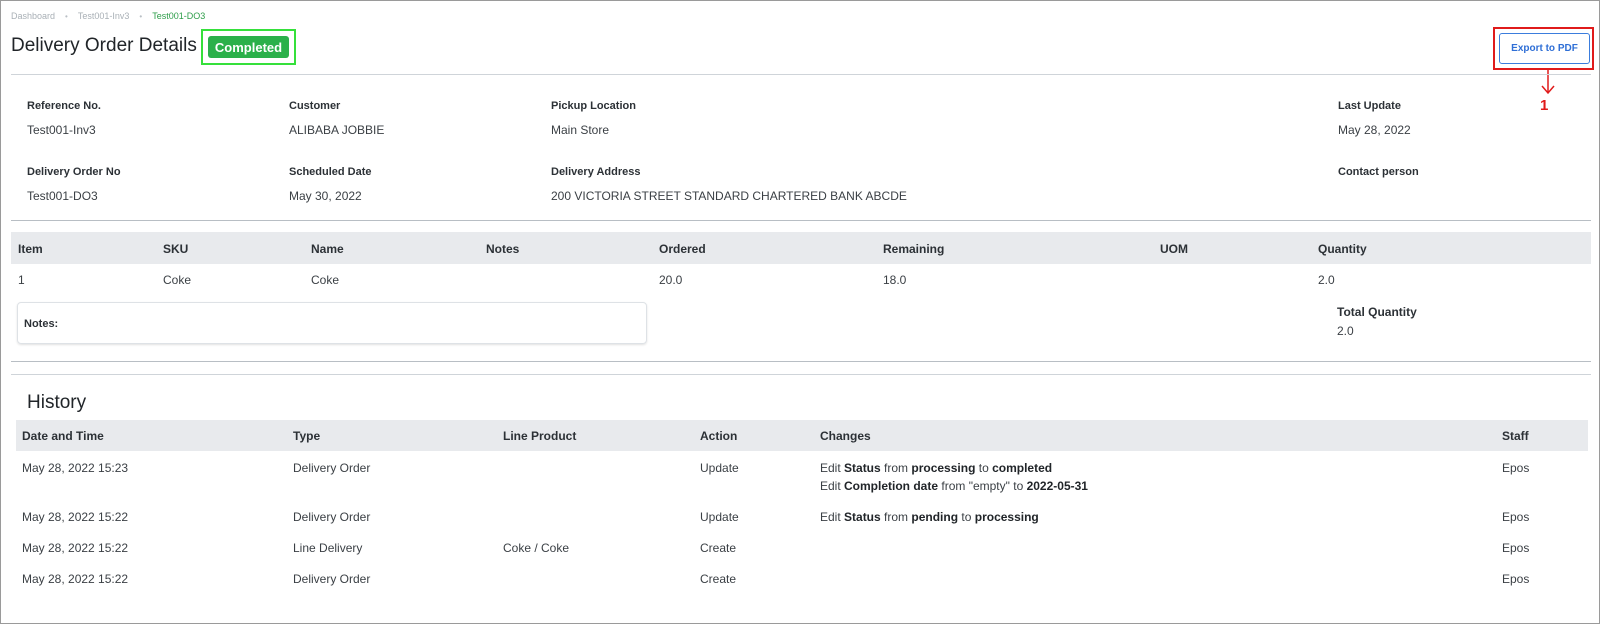  I want to click on customer-value: ALIBABA JOBBIE, so click(337, 130).